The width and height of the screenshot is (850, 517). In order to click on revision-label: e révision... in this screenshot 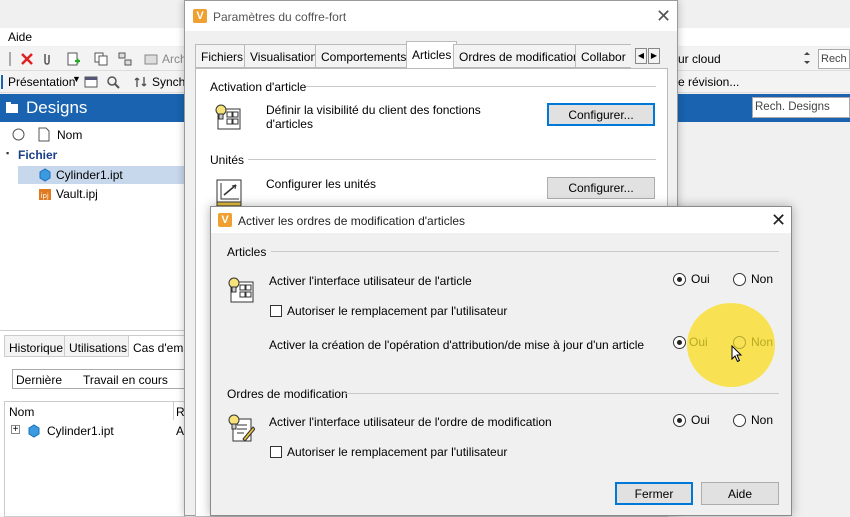, I will do `click(708, 82)`.